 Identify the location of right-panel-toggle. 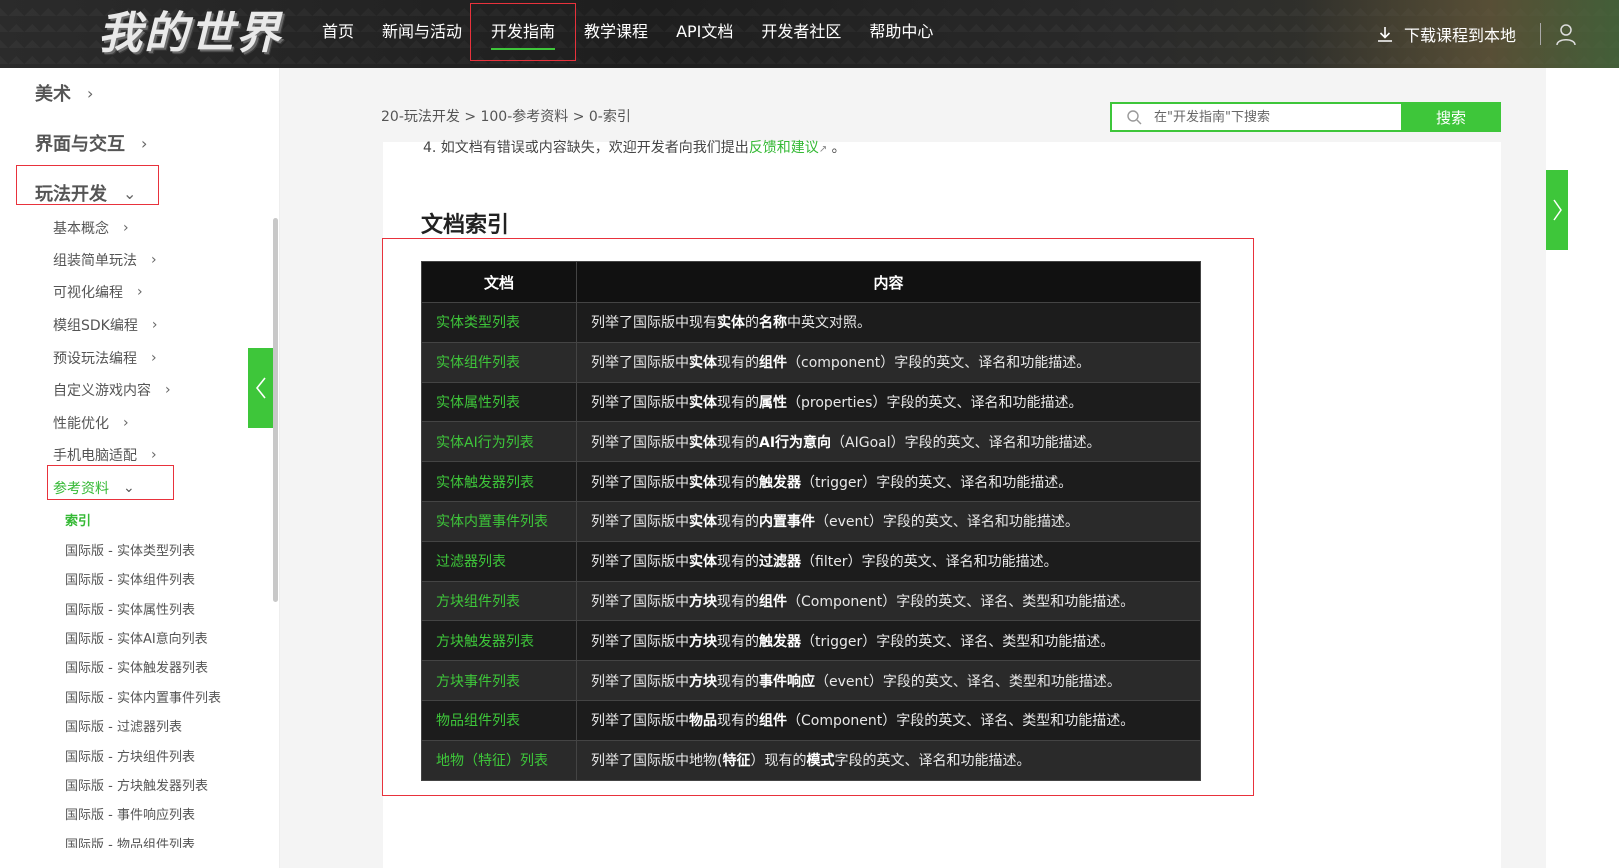
(1557, 210).